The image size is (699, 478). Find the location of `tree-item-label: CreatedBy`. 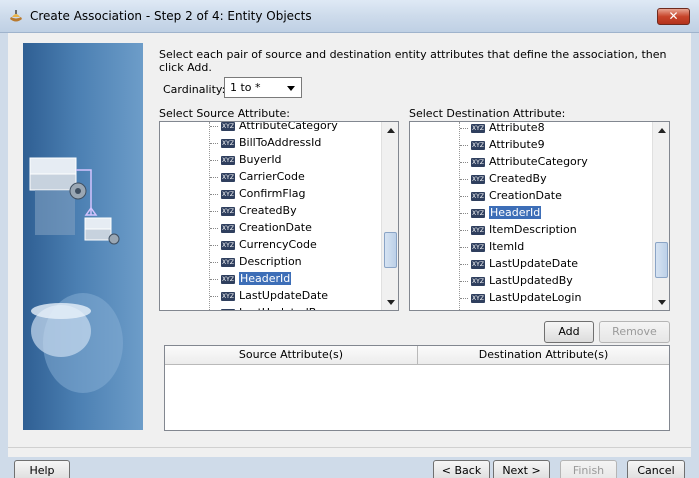

tree-item-label: CreatedBy is located at coordinates (518, 178).